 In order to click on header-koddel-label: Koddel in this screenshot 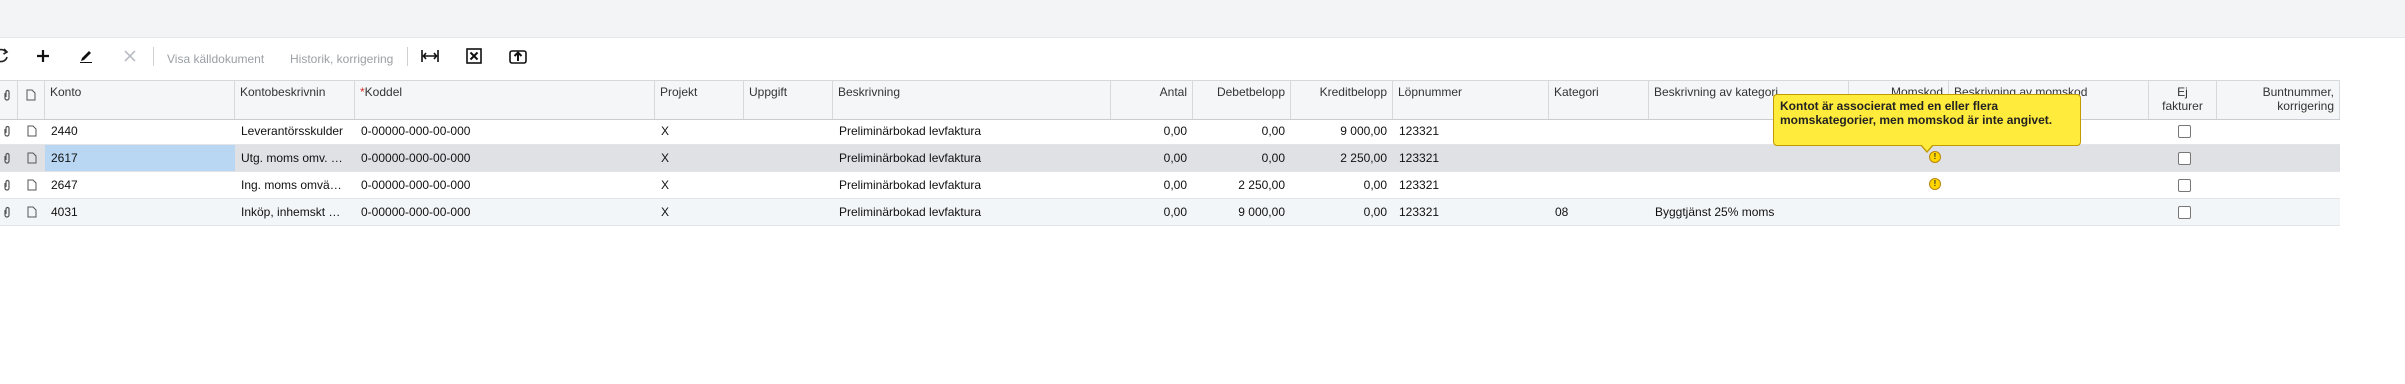, I will do `click(383, 92)`.